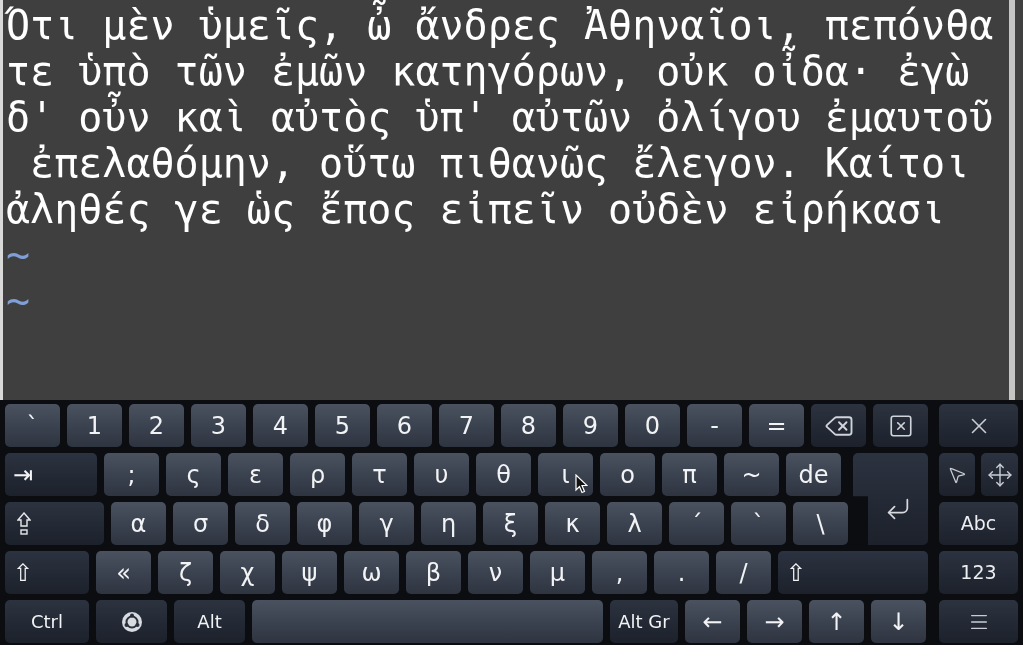 Image resolution: width=1023 pixels, height=645 pixels. I want to click on key: ↓, so click(898, 621).